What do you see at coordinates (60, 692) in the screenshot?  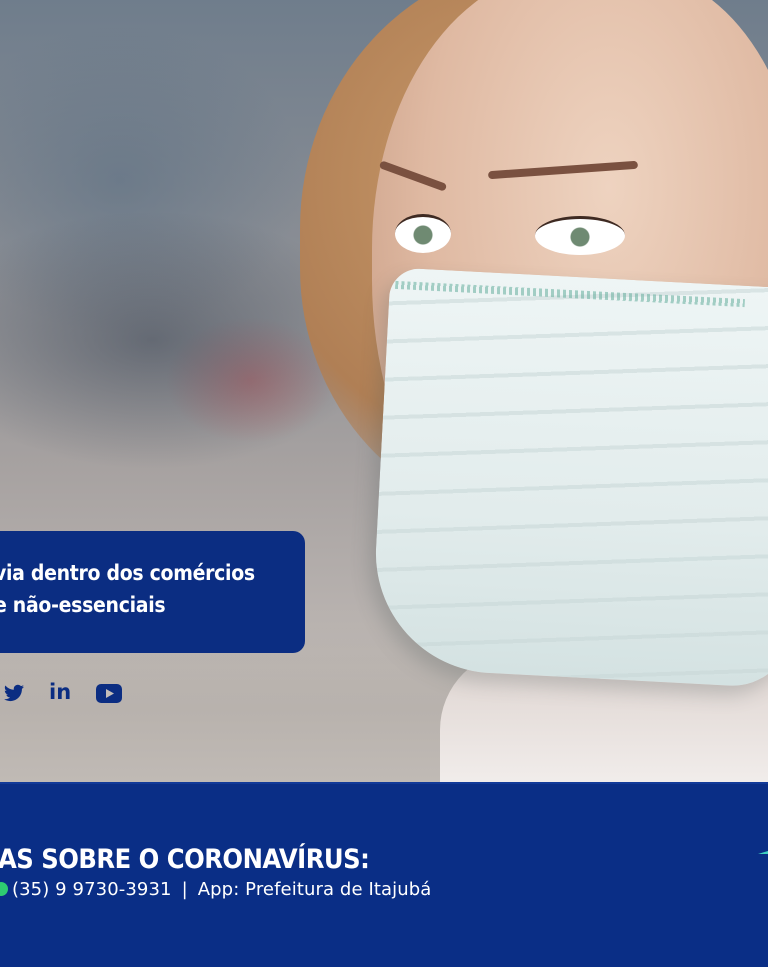 I see `linkedin-icon: in` at bounding box center [60, 692].